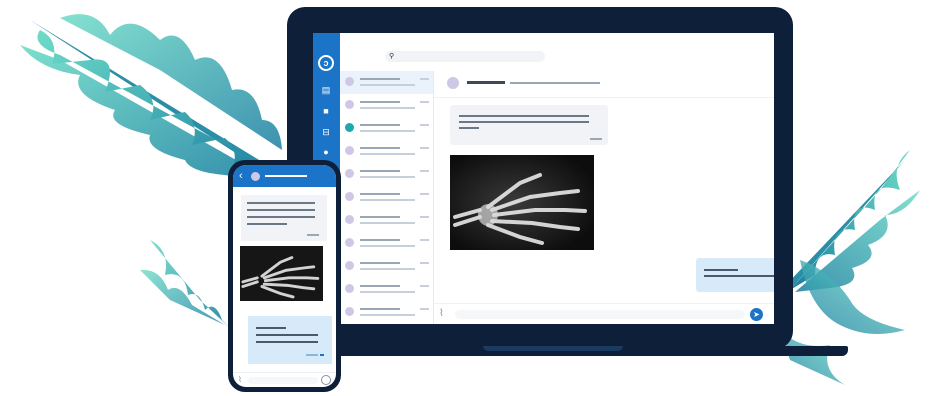 The height and width of the screenshot is (396, 930). What do you see at coordinates (326, 380) in the screenshot?
I see `emoji-icon` at bounding box center [326, 380].